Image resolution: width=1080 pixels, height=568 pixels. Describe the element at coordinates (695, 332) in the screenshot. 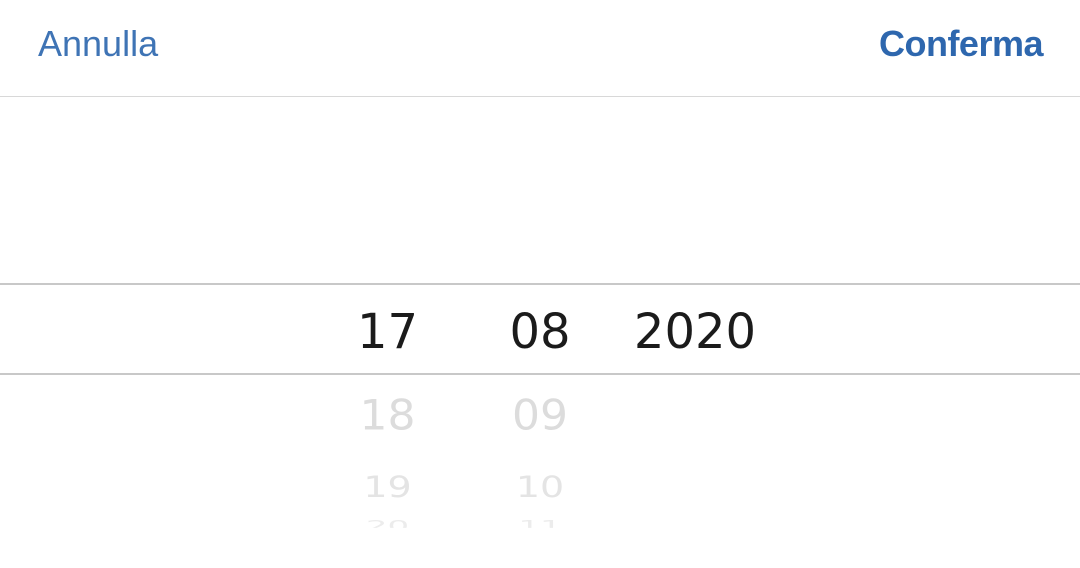

I see `year-selected-value: 2020` at that location.